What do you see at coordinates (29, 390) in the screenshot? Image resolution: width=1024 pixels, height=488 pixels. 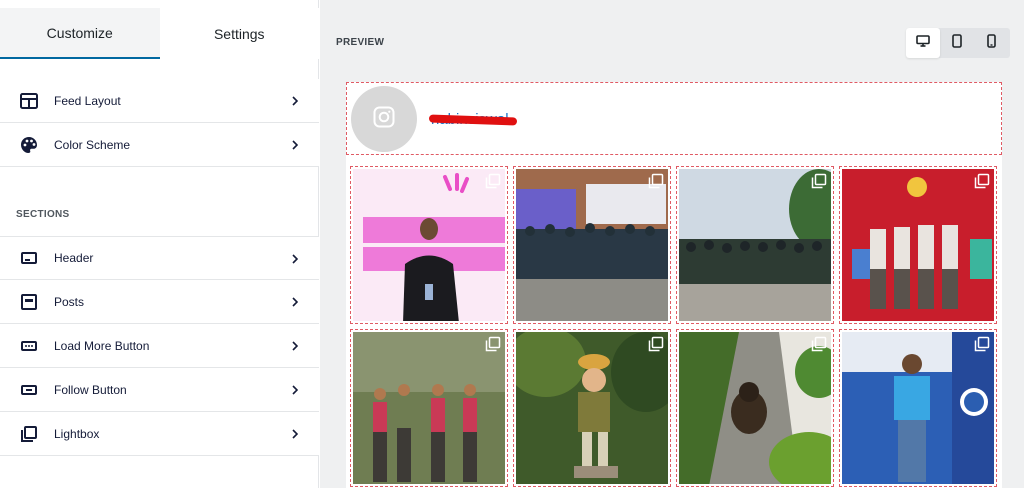 I see `follow-button-icon` at bounding box center [29, 390].